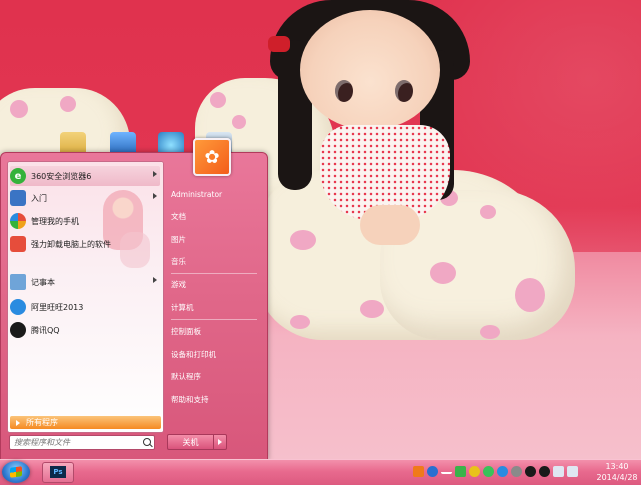  Describe the element at coordinates (432, 471) in the screenshot. I see `help-icon` at that location.